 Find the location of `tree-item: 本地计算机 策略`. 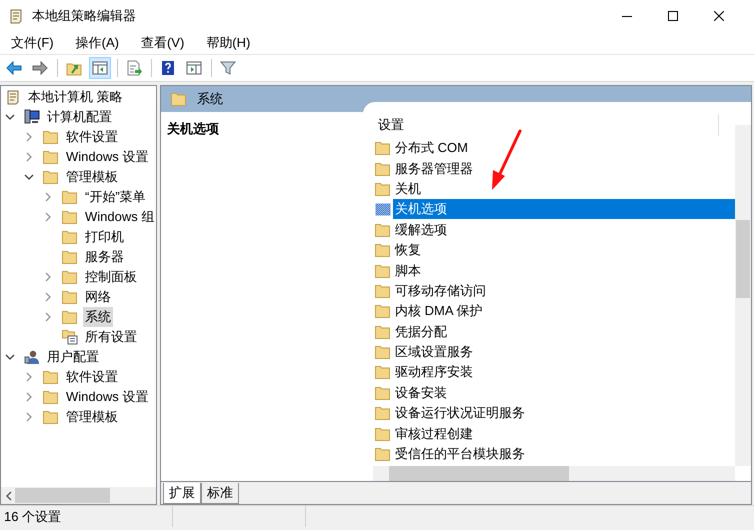

tree-item: 本地计算机 策略 is located at coordinates (75, 97).